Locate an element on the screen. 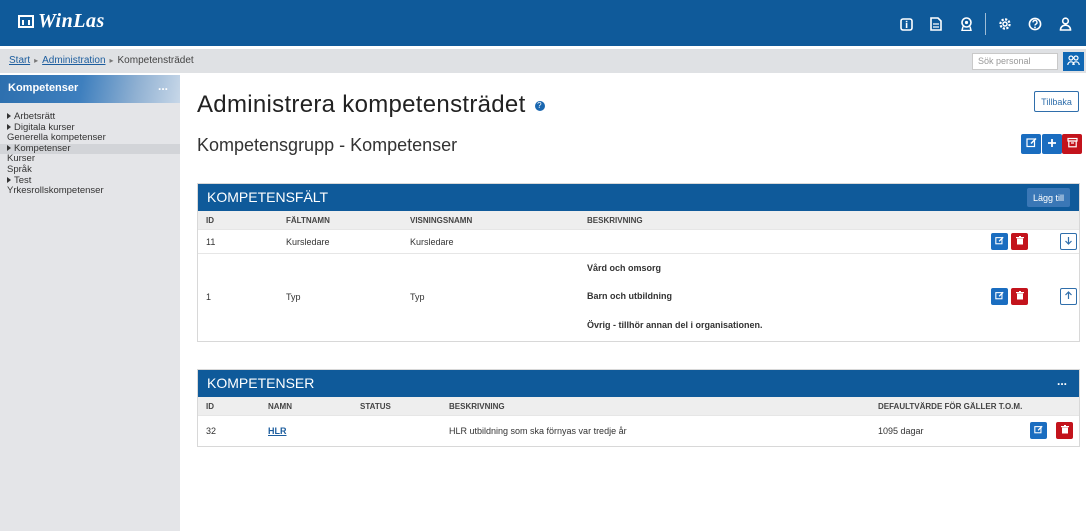 The image size is (1086, 531). sidebar-item-label: Yrkesrollskompetenser is located at coordinates (55, 191).